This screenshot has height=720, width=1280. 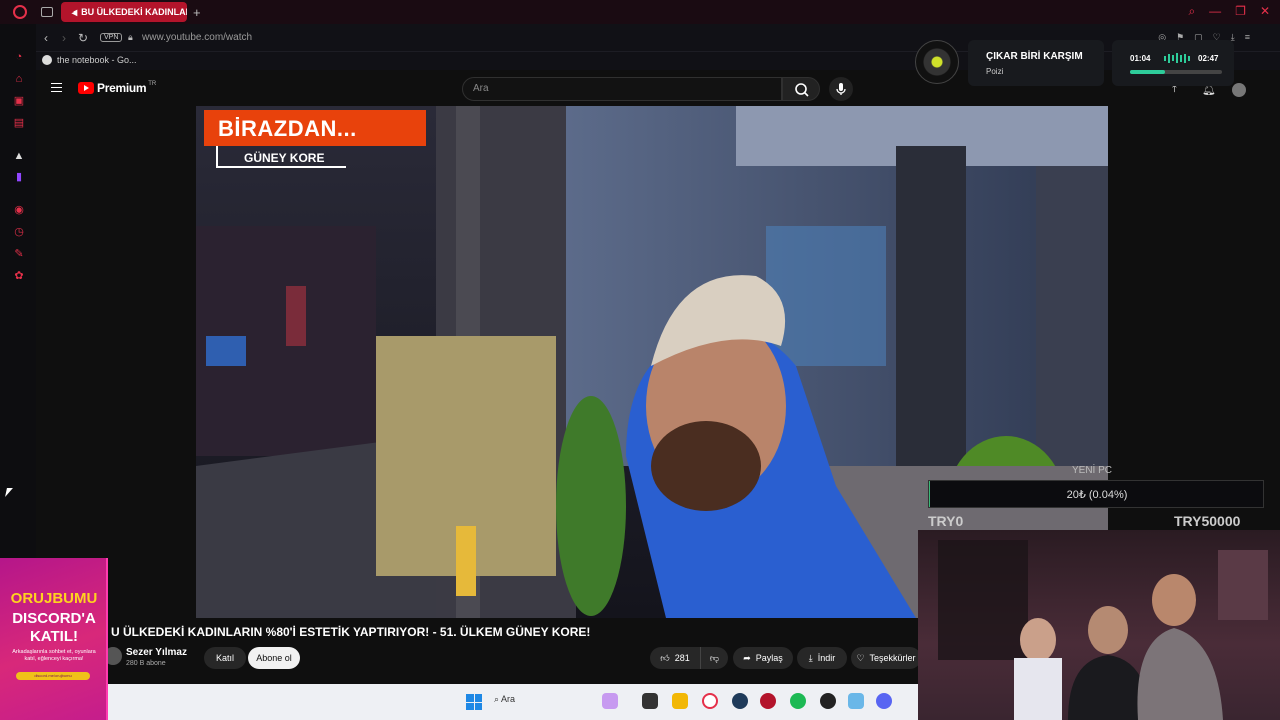 I want to click on forward-button: ›, so click(x=64, y=38).